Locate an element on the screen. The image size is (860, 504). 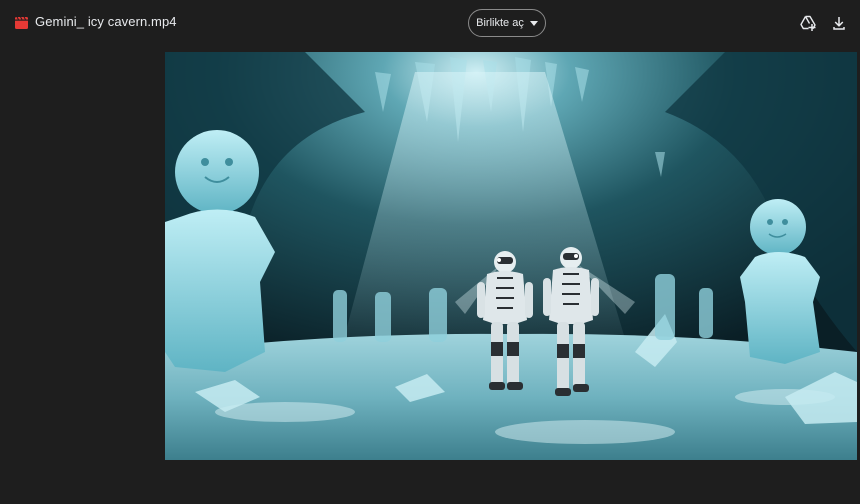
open-with-button: Birlikte aç is located at coordinates (507, 23).